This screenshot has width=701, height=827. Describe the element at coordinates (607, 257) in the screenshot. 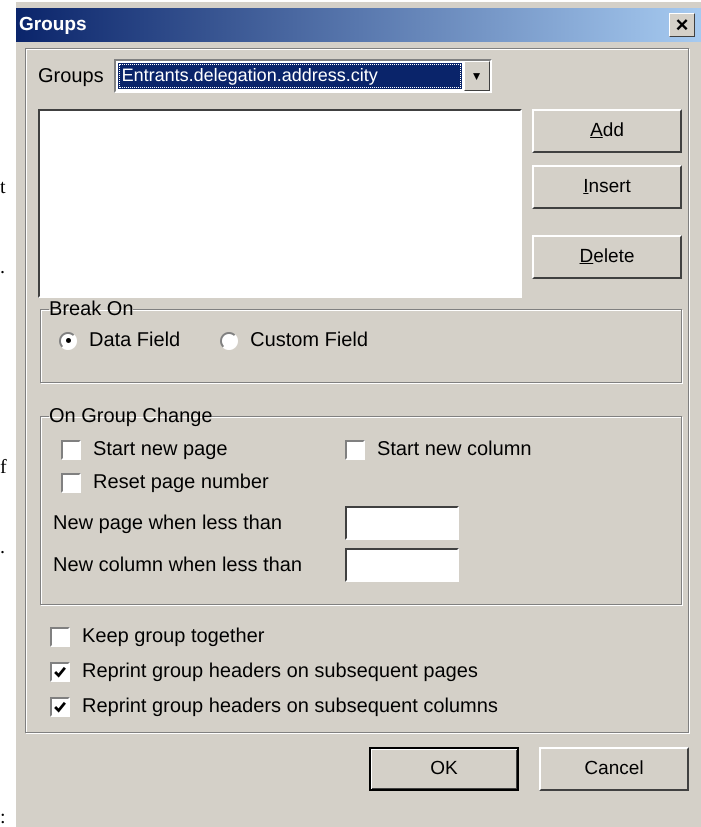

I see `delete-button: Delete` at that location.